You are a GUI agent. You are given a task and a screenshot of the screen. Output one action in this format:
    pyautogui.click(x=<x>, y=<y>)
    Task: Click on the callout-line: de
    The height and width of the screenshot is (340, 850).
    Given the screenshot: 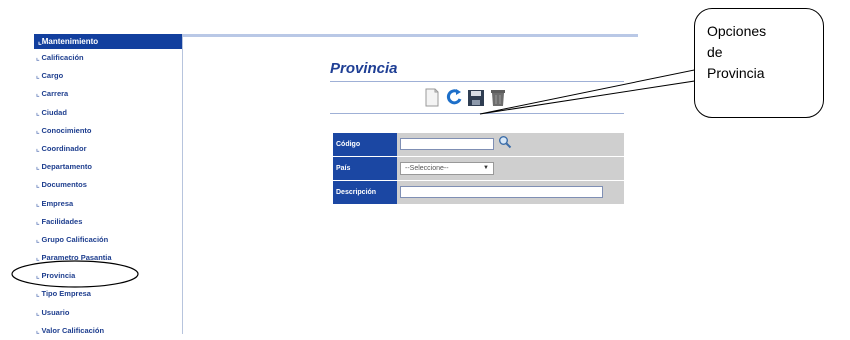 What is the action you would take?
    pyautogui.click(x=715, y=52)
    